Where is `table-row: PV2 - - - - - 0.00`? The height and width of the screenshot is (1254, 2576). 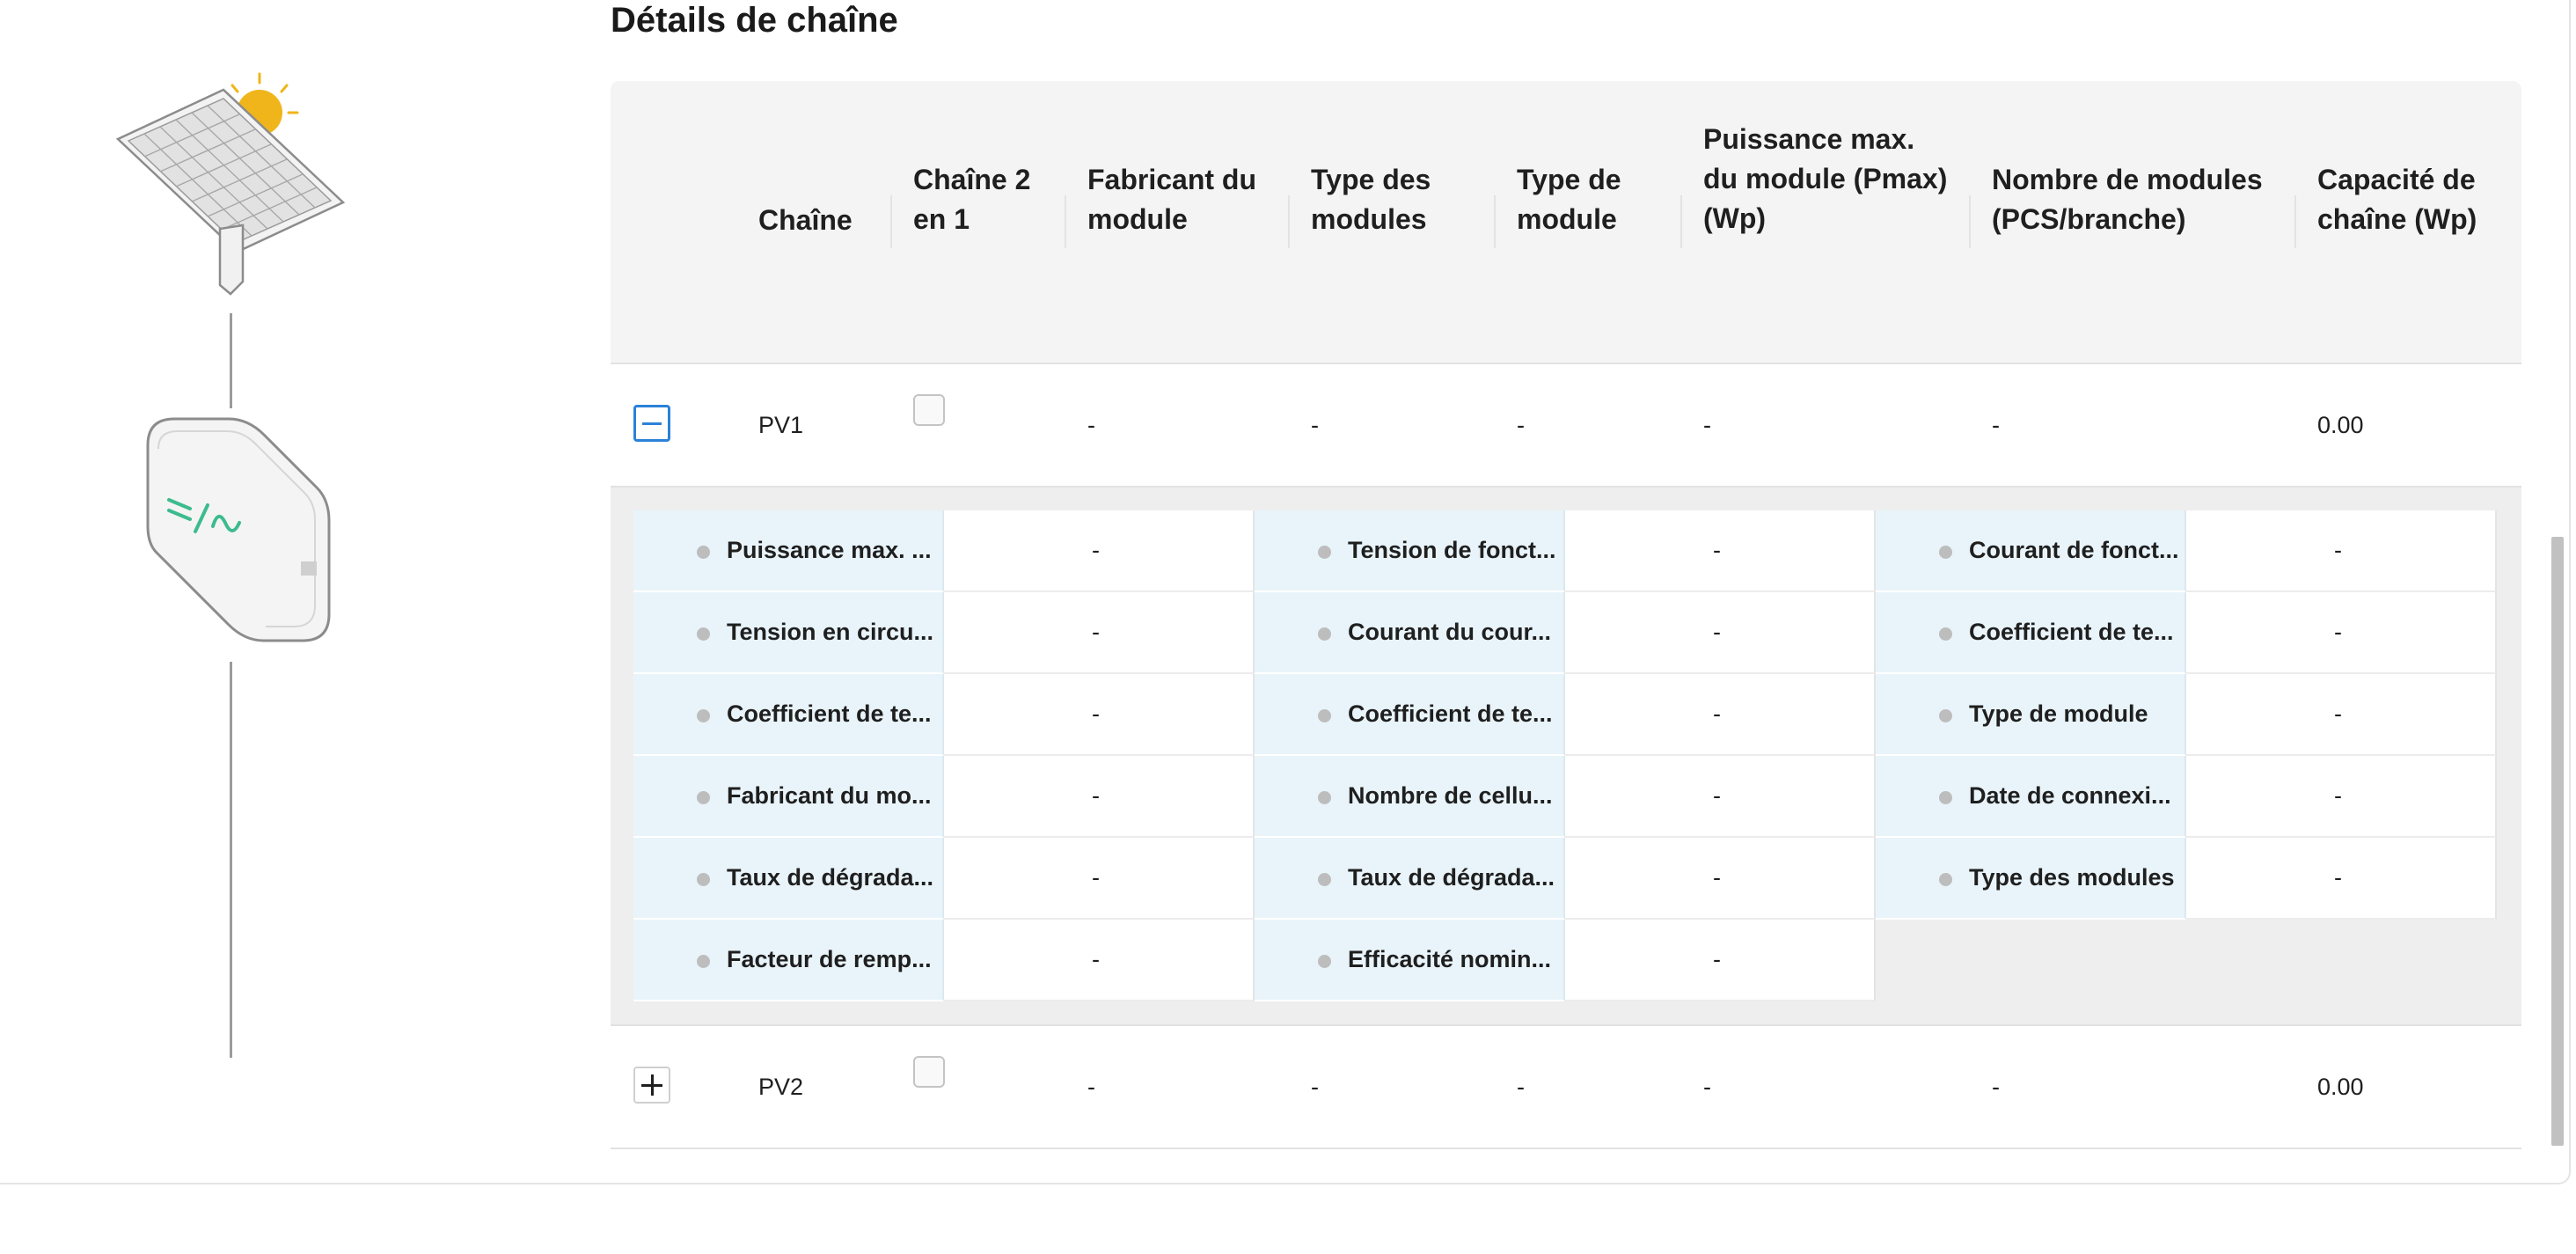
table-row: PV2 - - - - - 0.00 is located at coordinates (1566, 1088).